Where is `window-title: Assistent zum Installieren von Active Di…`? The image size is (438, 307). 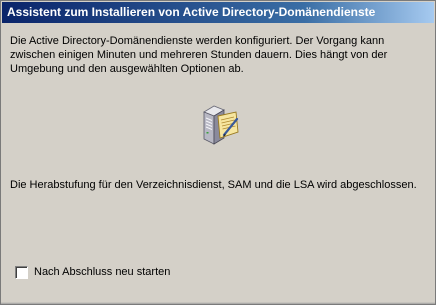
window-title: Assistent zum Installieren von Active Di… is located at coordinates (218, 12).